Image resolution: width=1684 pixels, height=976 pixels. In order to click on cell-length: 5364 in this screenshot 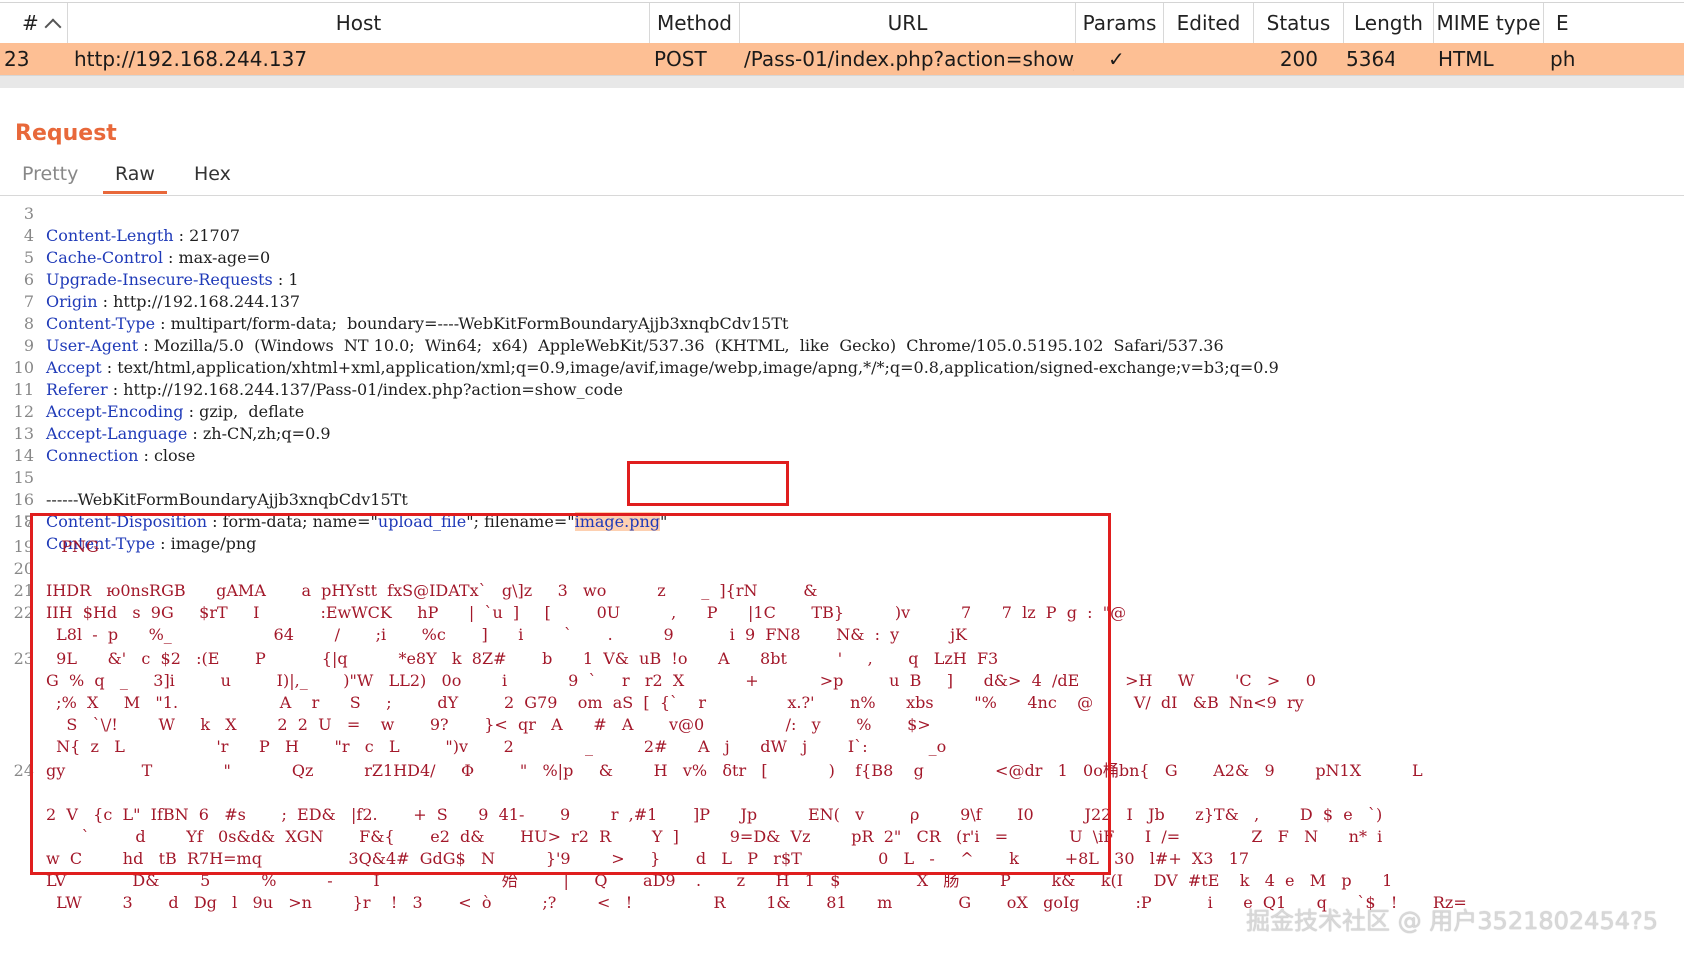, I will do `click(1370, 59)`.